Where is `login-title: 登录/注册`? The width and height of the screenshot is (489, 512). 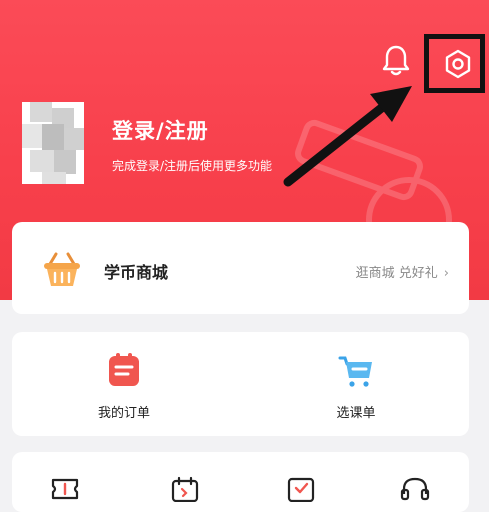 login-title: 登录/注册 is located at coordinates (160, 130).